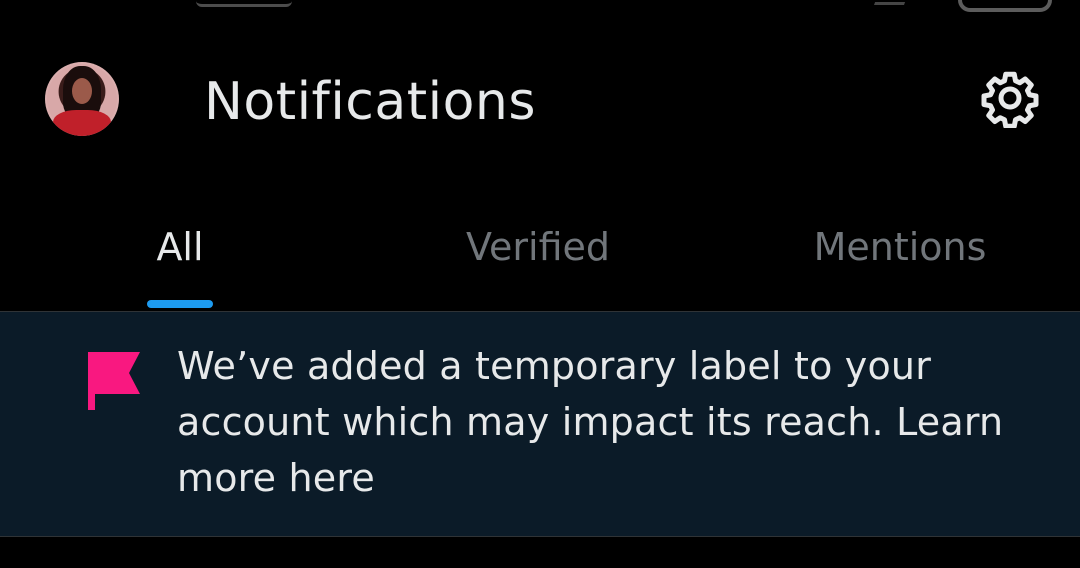 This screenshot has width=1080, height=568. What do you see at coordinates (114, 381) in the screenshot?
I see `flag-icon` at bounding box center [114, 381].